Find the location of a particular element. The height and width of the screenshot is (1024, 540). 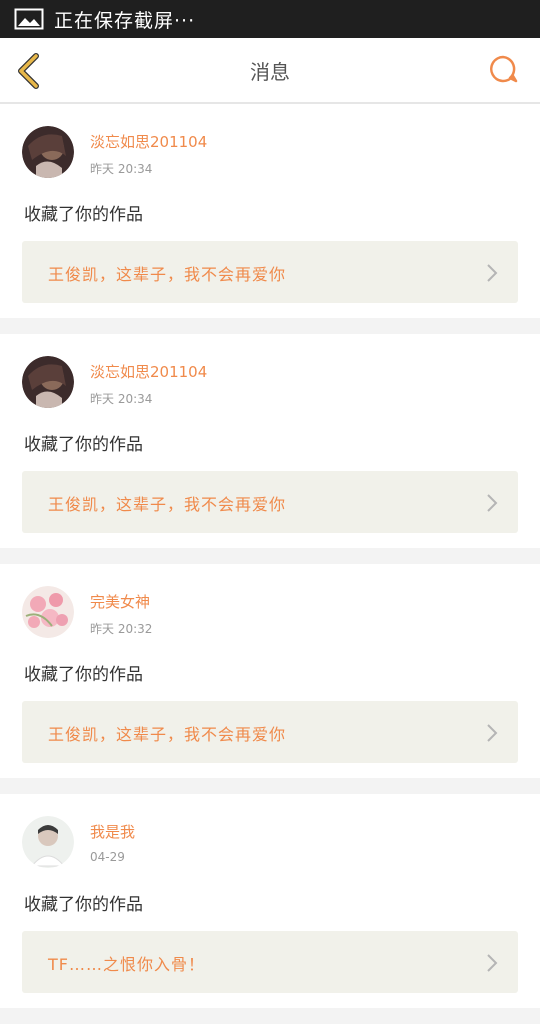

user-name: 我是我 is located at coordinates (112, 831).